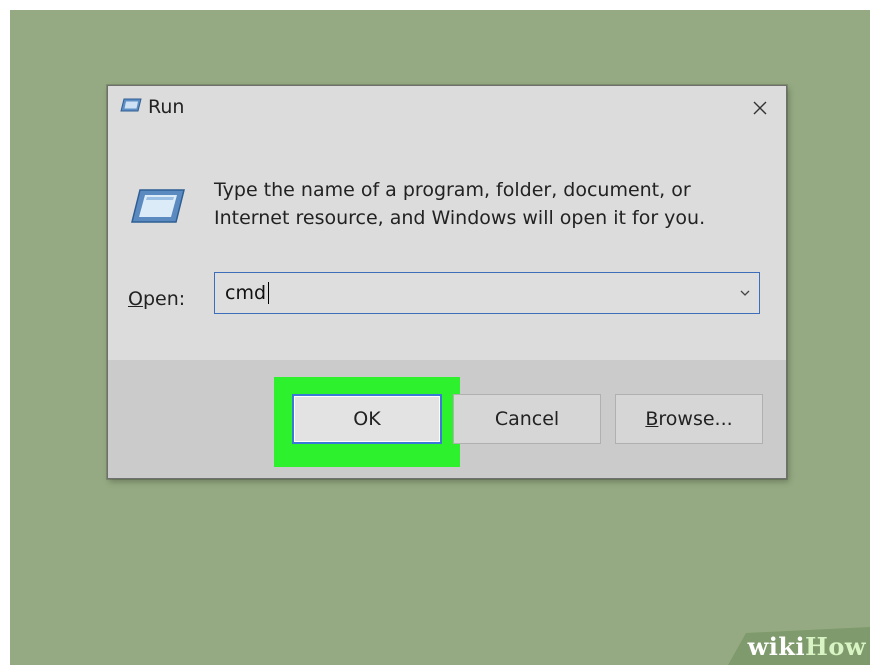 The height and width of the screenshot is (665, 870). I want to click on run-program-icon, so click(158, 206).